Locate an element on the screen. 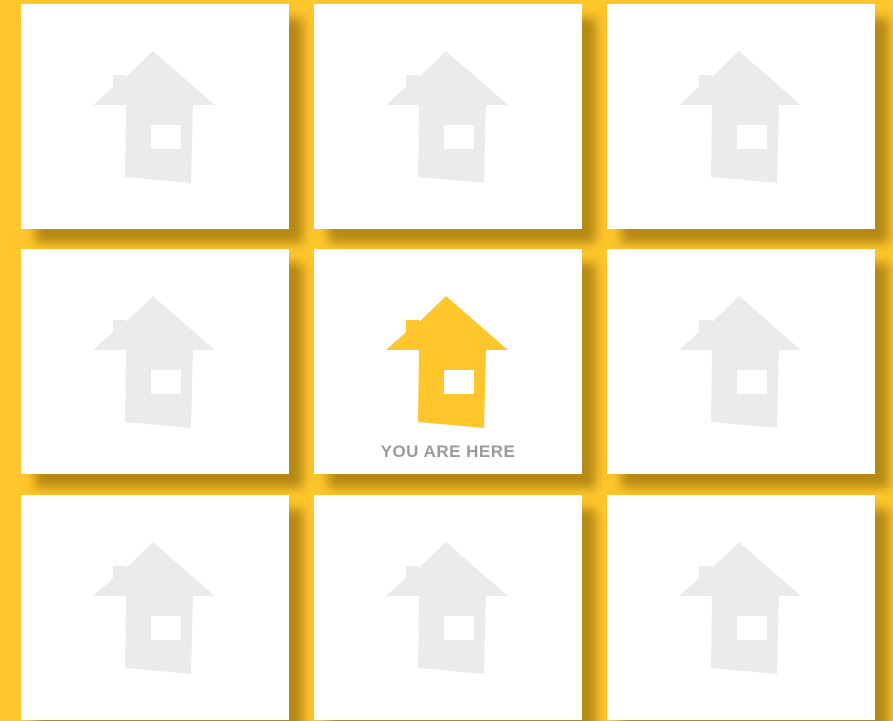  tile-r2-c3 is located at coordinates (741, 361).